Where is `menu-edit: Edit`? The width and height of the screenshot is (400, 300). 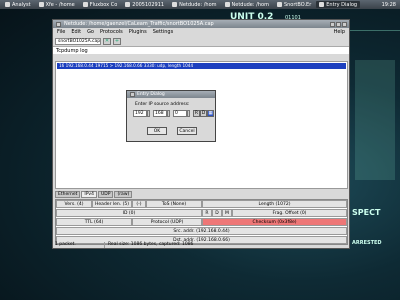
menu-edit: Edit is located at coordinates (76, 32).